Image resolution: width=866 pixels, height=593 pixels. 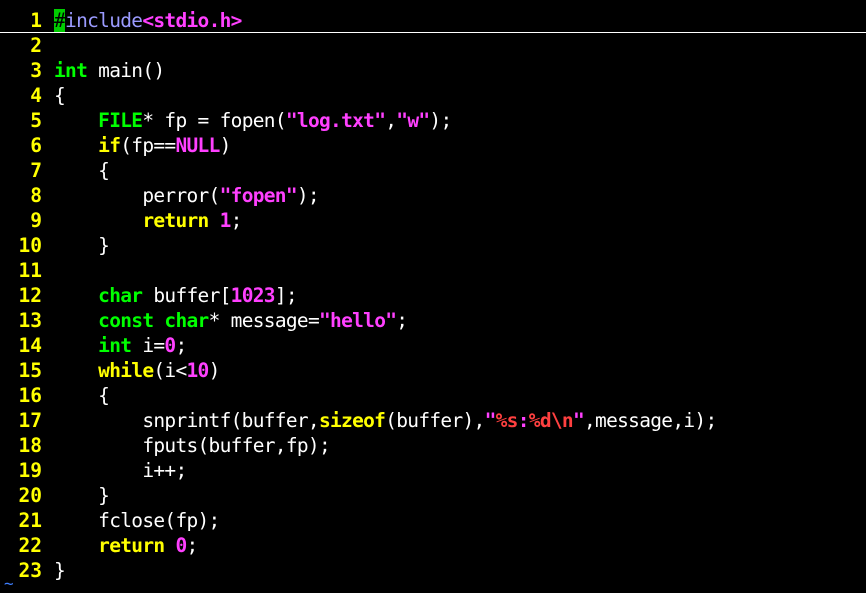 I want to click on code-text: while(i<10), so click(x=137, y=370).